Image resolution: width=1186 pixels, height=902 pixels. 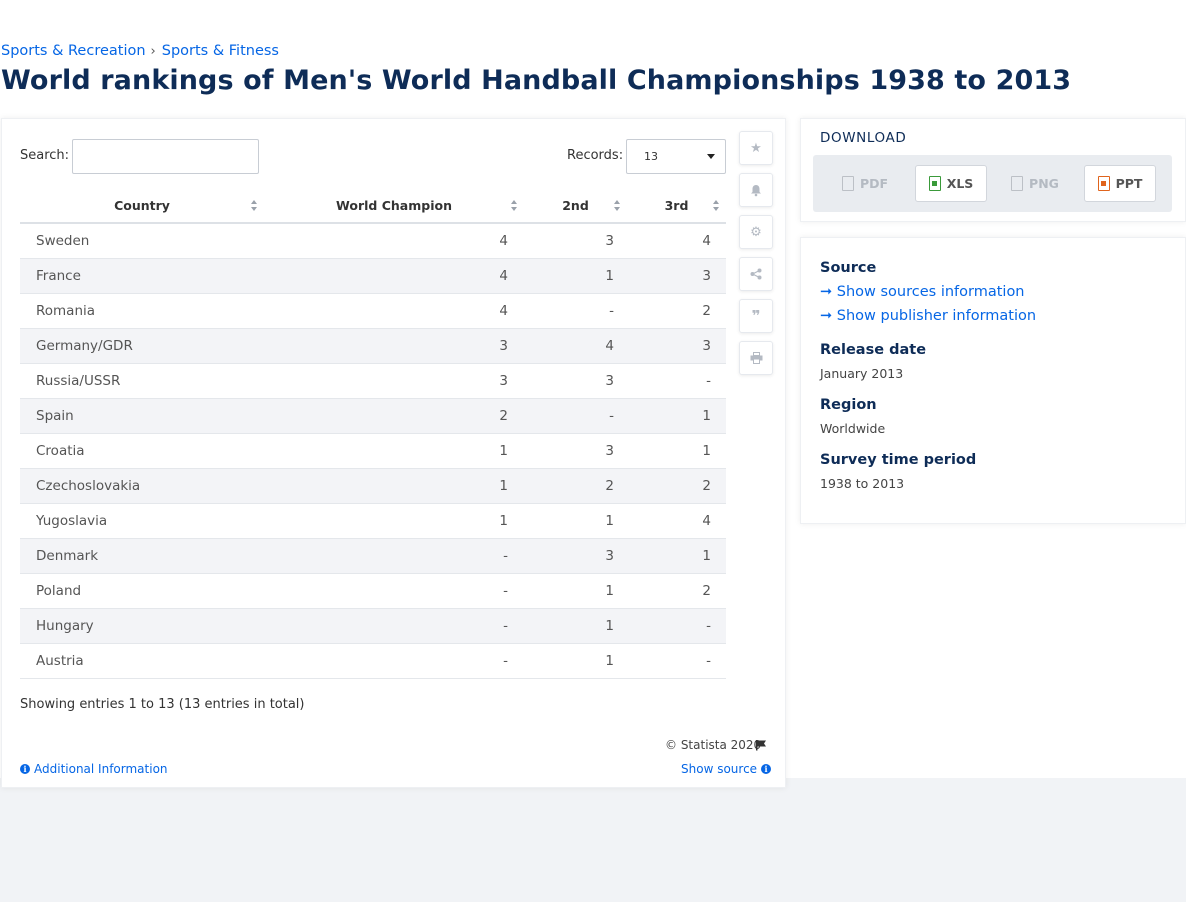 I want to click on xls-file-icon, so click(x=934, y=183).